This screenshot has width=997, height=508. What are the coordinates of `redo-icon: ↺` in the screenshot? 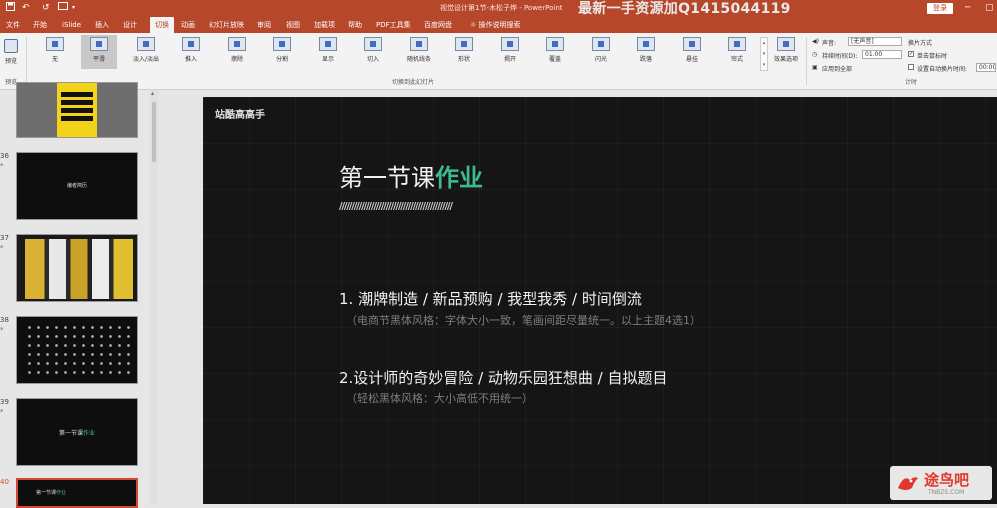 It's located at (46, 8).